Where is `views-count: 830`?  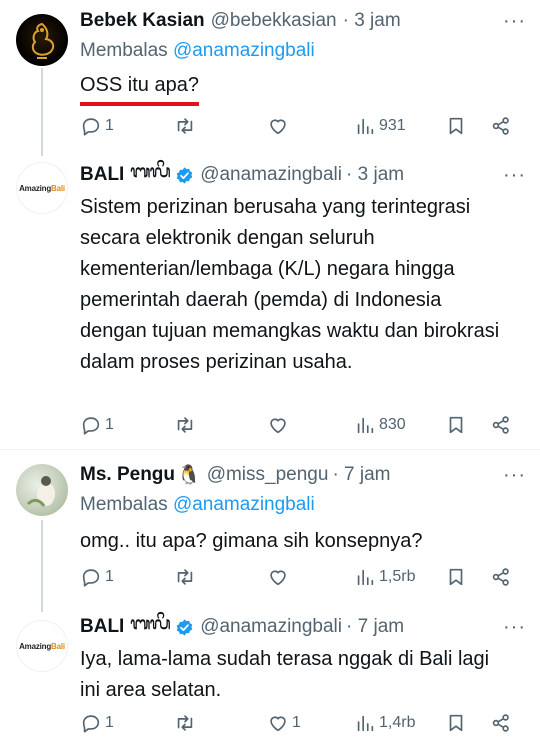 views-count: 830 is located at coordinates (392, 424).